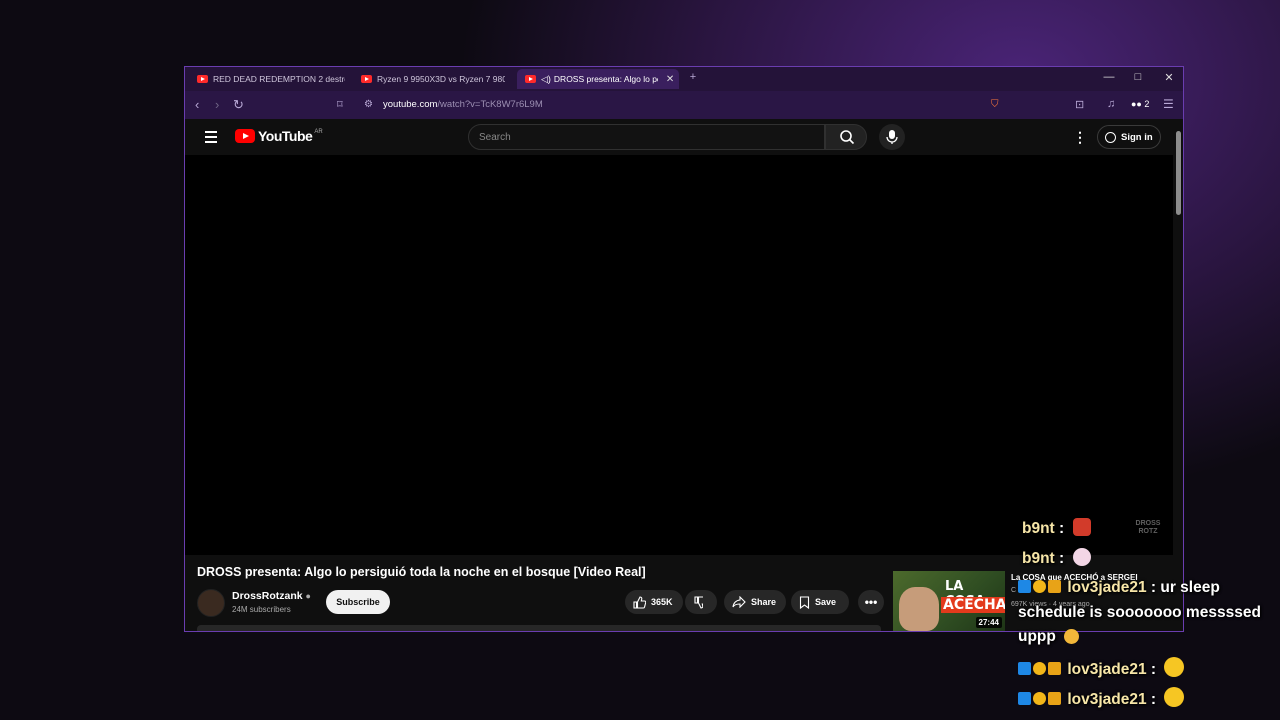 The width and height of the screenshot is (1280, 720). Describe the element at coordinates (546, 78) in the screenshot. I see `speaker-icon: ◁)` at that location.